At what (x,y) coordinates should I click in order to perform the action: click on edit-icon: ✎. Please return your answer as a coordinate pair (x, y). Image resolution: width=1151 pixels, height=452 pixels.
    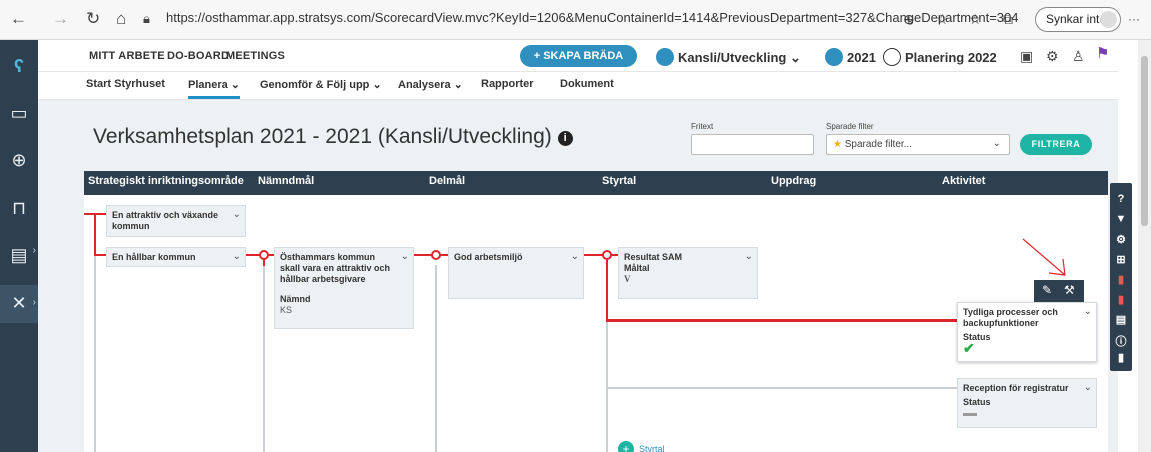
    Looking at the image, I should click on (1047, 290).